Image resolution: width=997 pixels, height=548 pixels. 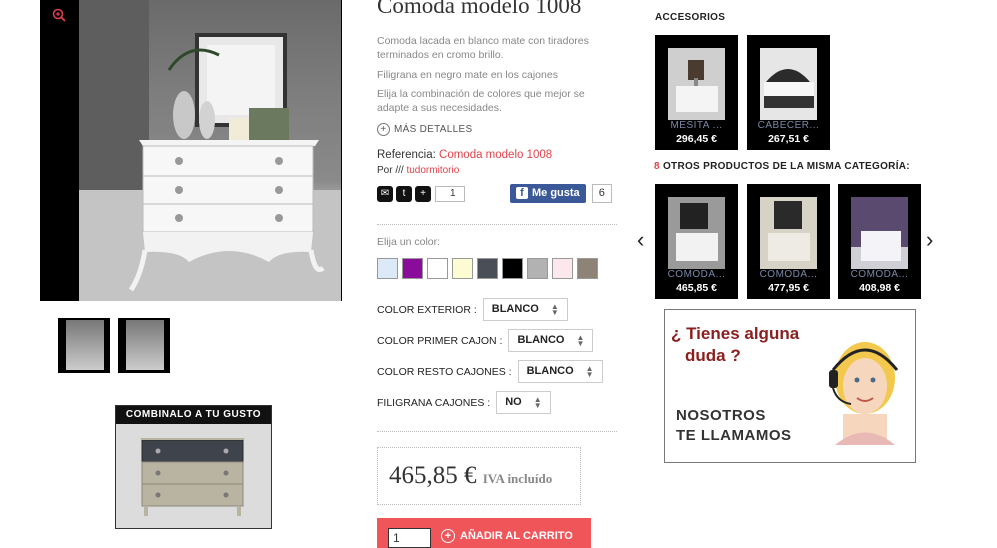 I want to click on category-heading-label: OTROS PRODUCTOS DE LA MISMA CATEGORÍA:, so click(x=786, y=166).